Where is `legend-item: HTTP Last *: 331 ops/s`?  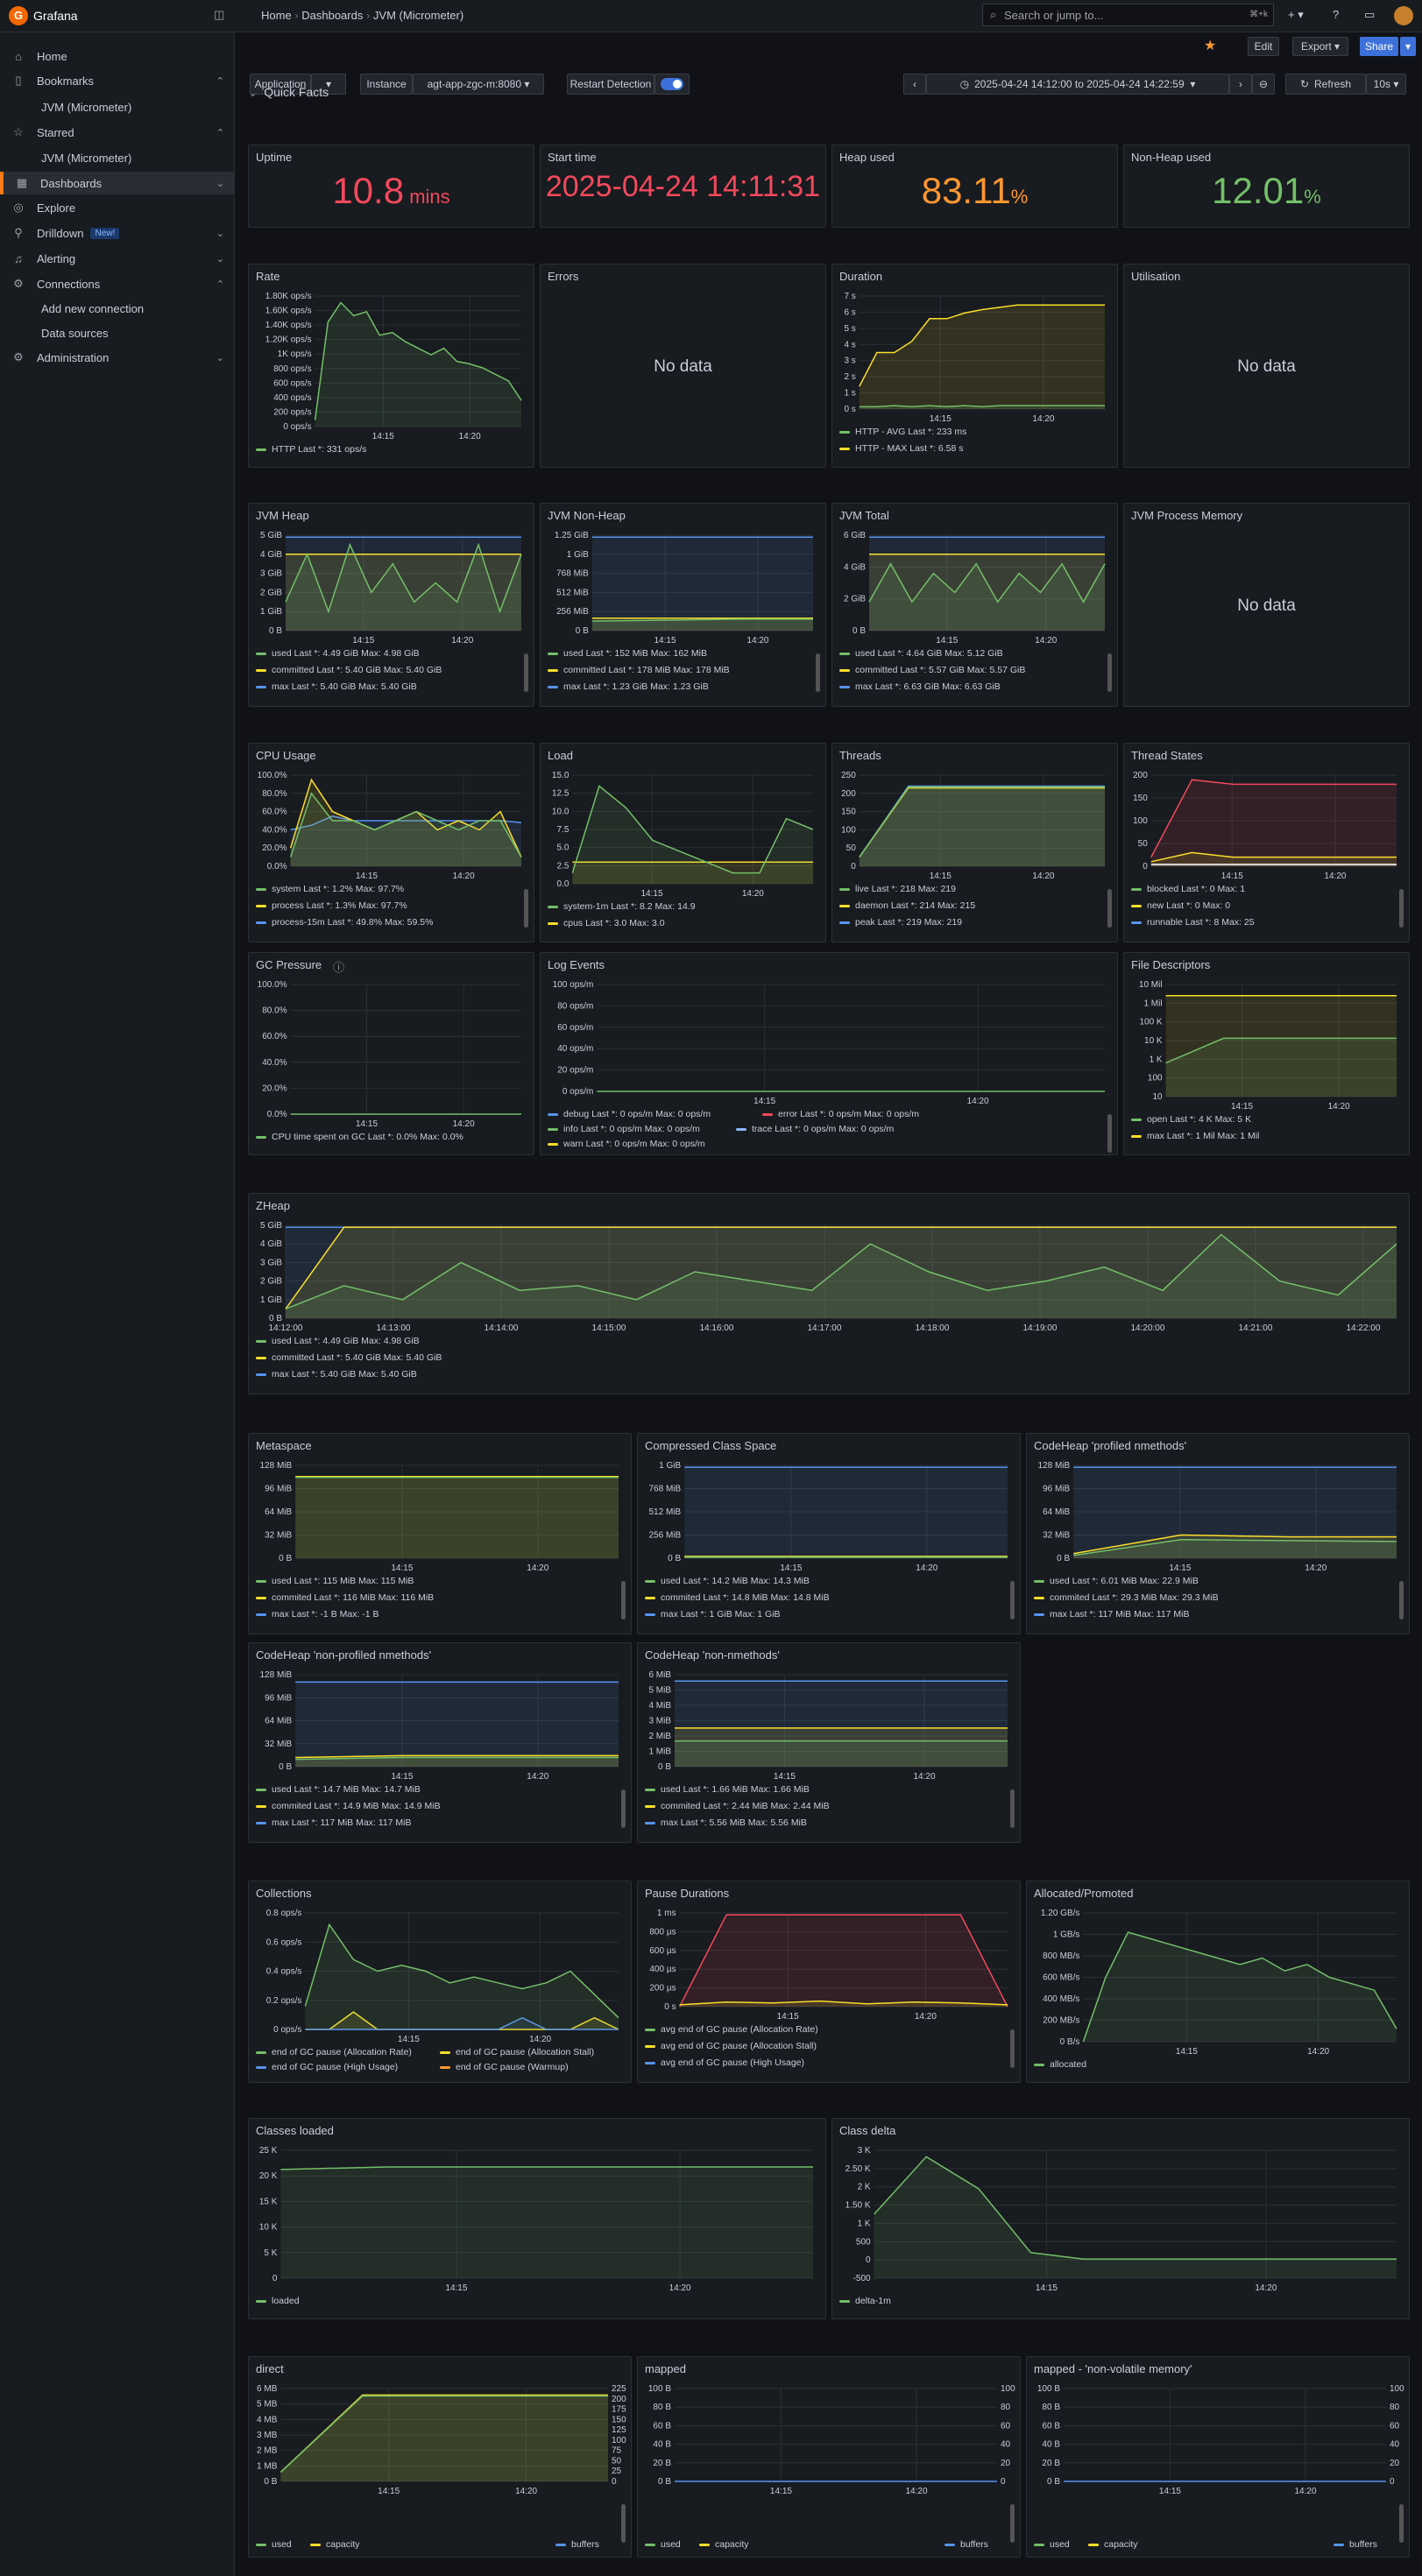 legend-item: HTTP Last *: 331 ops/s is located at coordinates (311, 450).